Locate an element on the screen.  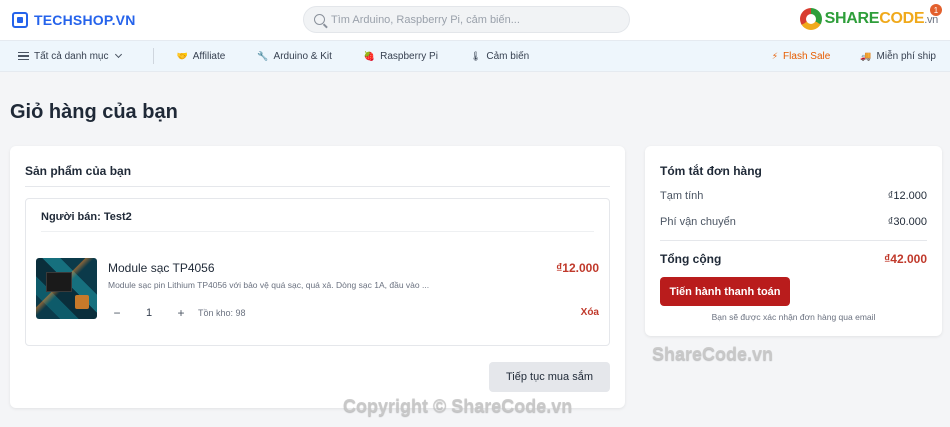
nav-item-label: Arduino & Kit is located at coordinates (302, 56).